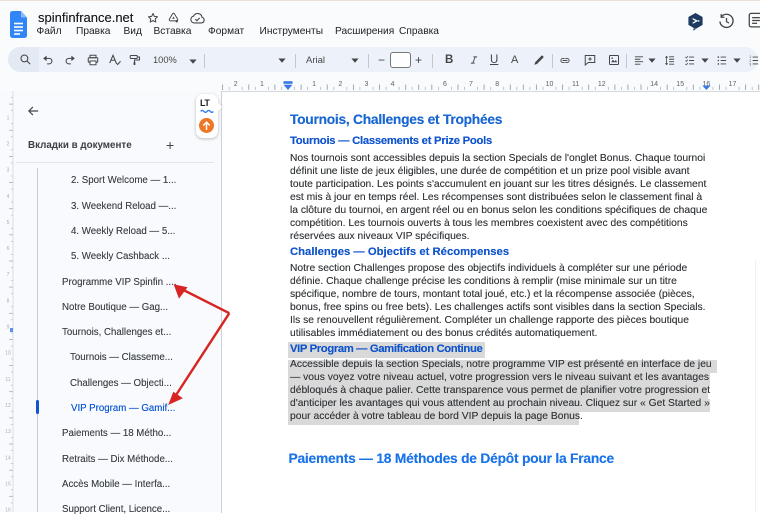 This screenshot has height=515, width=760. I want to click on svg-text: 5, so click(8, 223).